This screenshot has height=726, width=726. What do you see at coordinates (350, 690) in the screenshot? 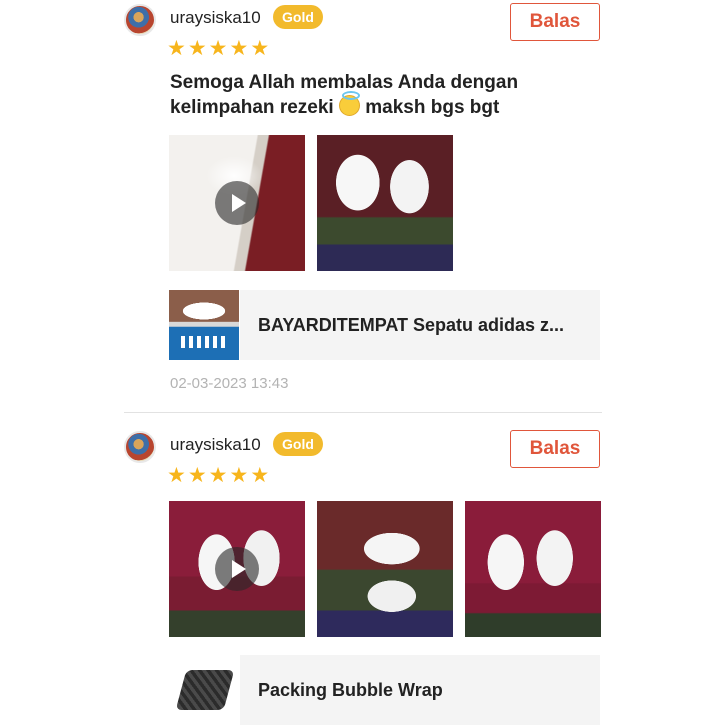
I see `product-name: Packing Bubble Wrap` at bounding box center [350, 690].